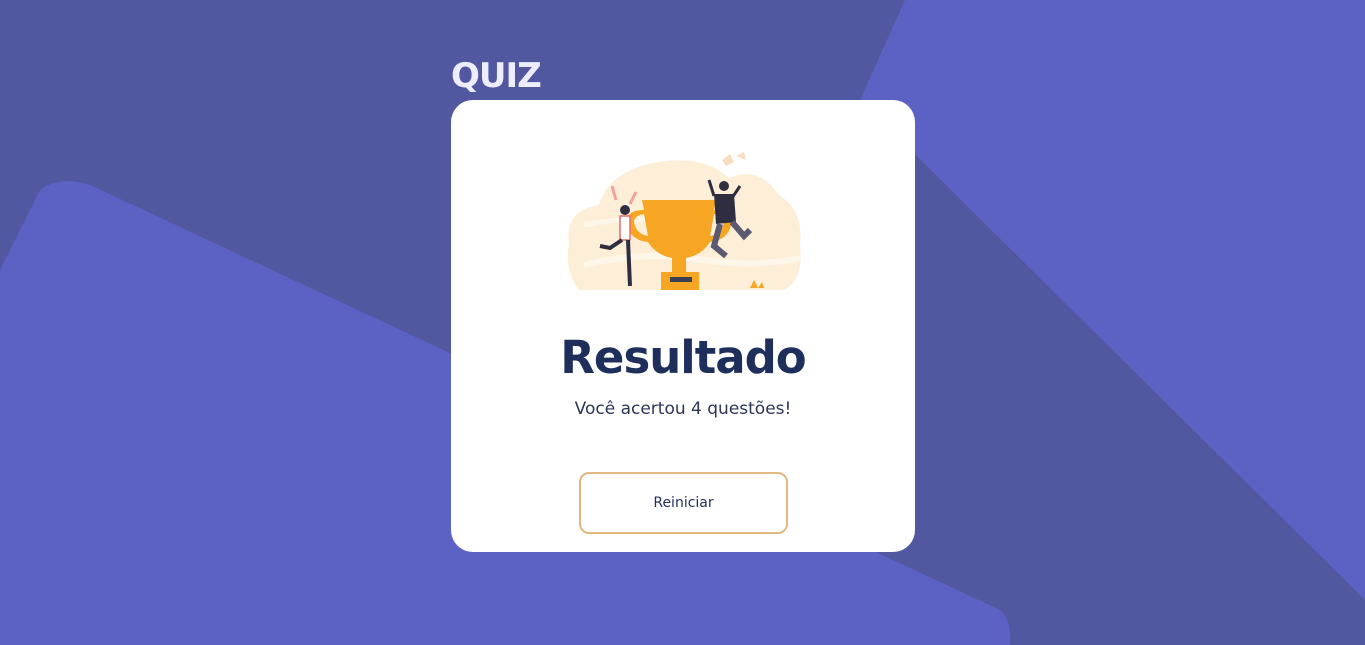 The height and width of the screenshot is (645, 1365). What do you see at coordinates (683, 503) in the screenshot?
I see `restart-button: Reiniciar` at bounding box center [683, 503].